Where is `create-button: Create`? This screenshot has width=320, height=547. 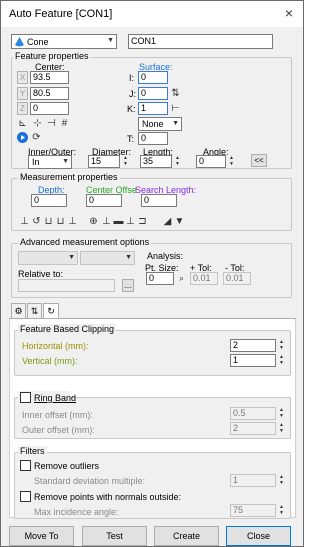 create-button: Create is located at coordinates (186, 536).